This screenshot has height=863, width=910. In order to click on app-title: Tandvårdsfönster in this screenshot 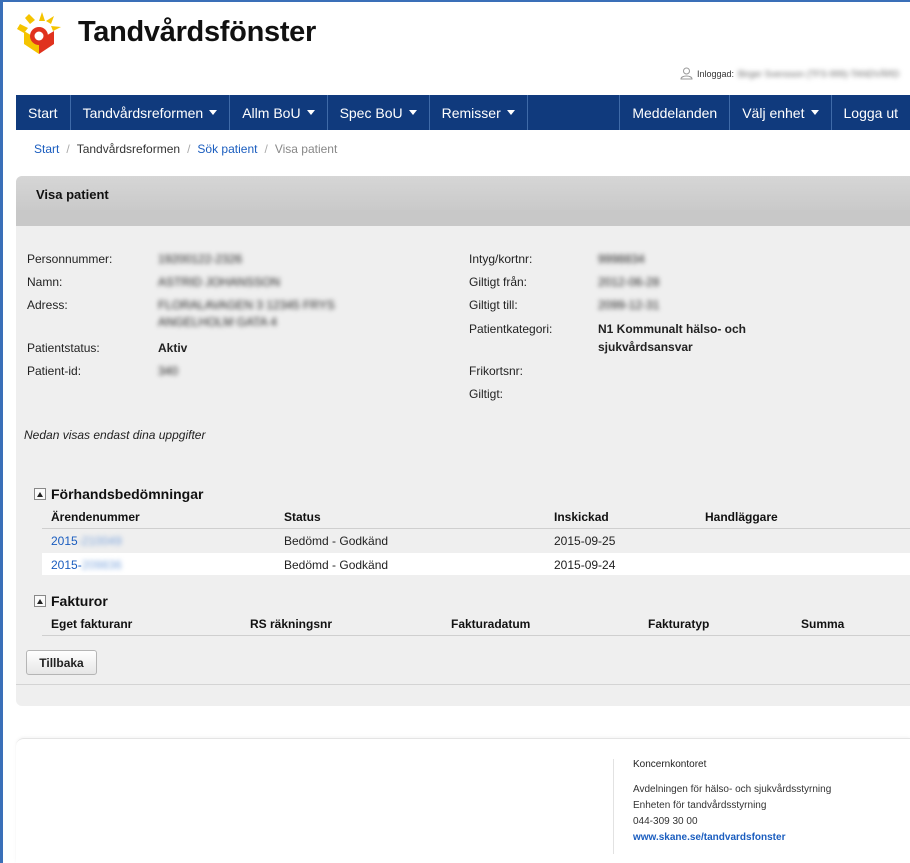, I will do `click(197, 32)`.